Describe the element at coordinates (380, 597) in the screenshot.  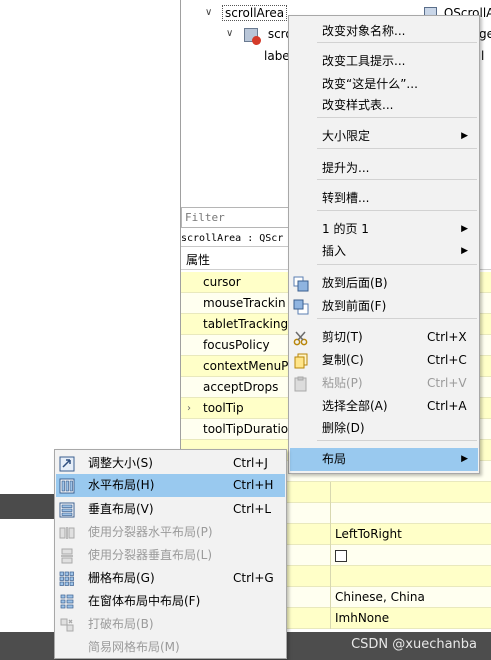
I see `property-value: Chinese, China` at that location.